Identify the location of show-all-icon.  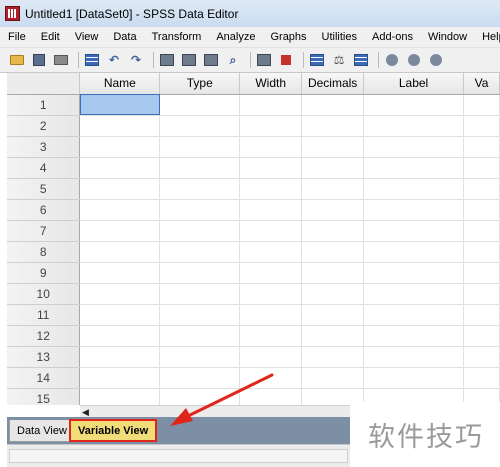
(436, 60).